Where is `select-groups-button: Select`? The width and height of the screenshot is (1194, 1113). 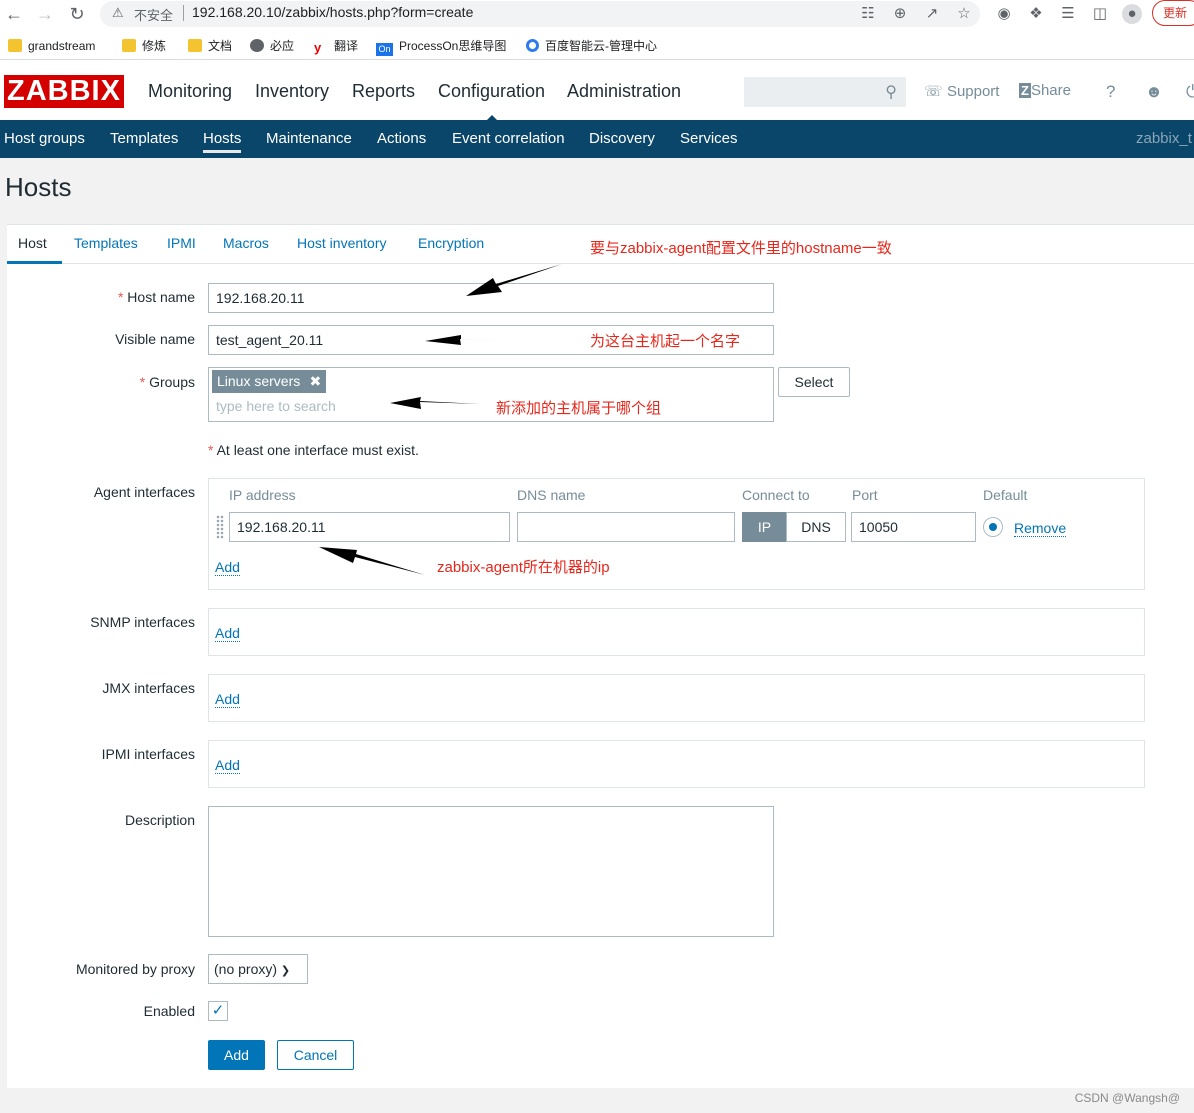 select-groups-button: Select is located at coordinates (814, 382).